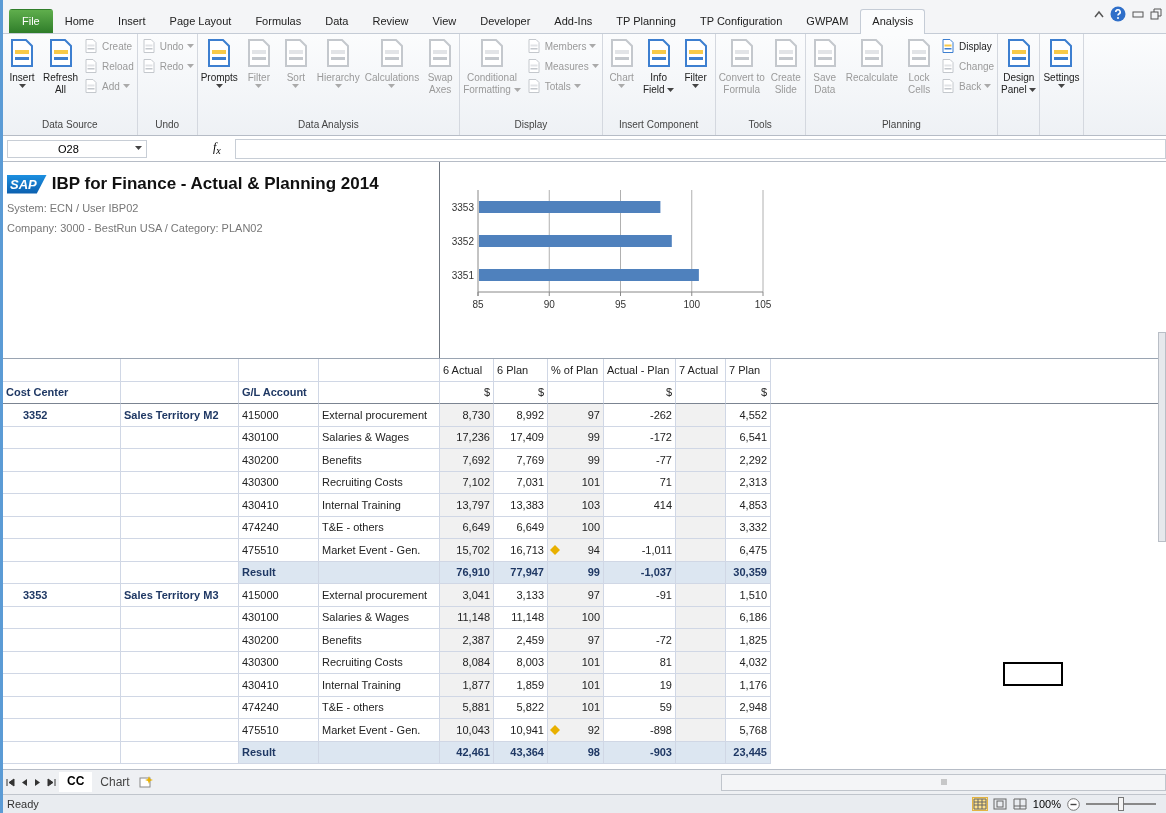 This screenshot has width=1166, height=813. What do you see at coordinates (1033, 674) in the screenshot?
I see `selected-cell` at bounding box center [1033, 674].